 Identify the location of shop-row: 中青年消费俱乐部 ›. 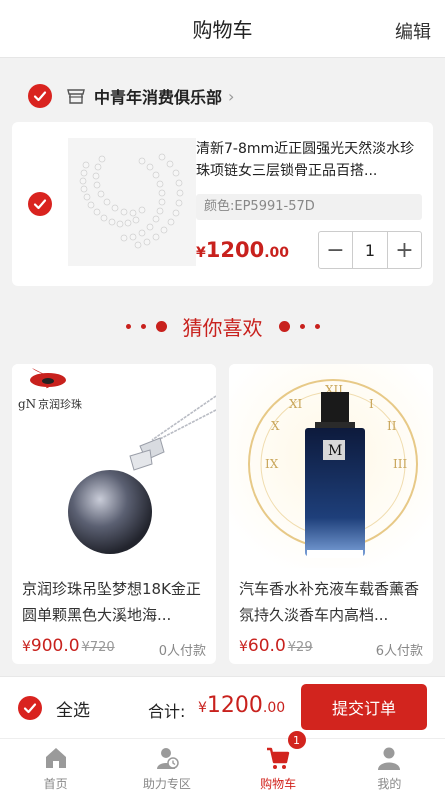
(222, 96).